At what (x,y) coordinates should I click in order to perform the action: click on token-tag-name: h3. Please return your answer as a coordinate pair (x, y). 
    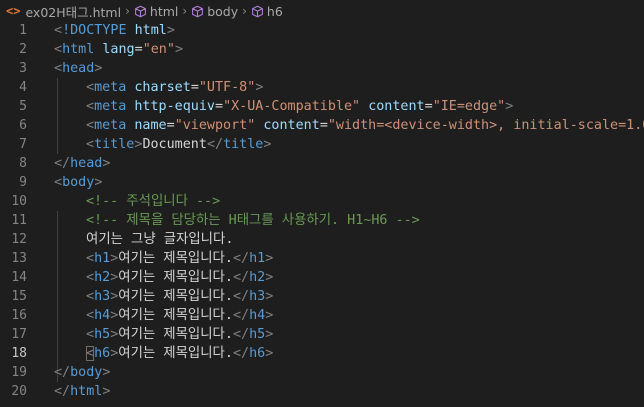
    Looking at the image, I should click on (257, 296).